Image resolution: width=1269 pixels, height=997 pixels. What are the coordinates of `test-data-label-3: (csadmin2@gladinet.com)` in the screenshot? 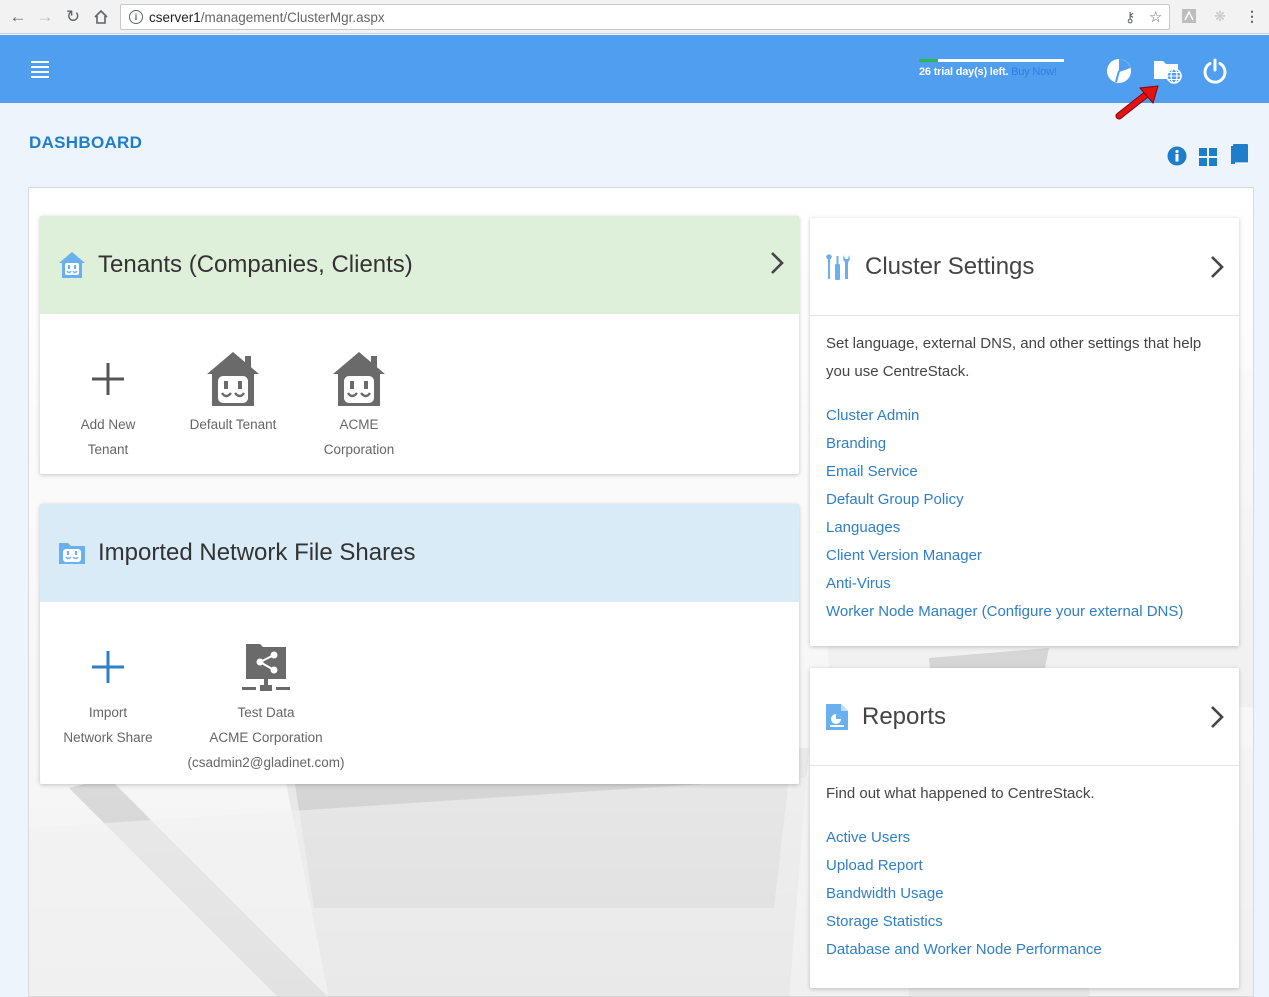 It's located at (266, 762).